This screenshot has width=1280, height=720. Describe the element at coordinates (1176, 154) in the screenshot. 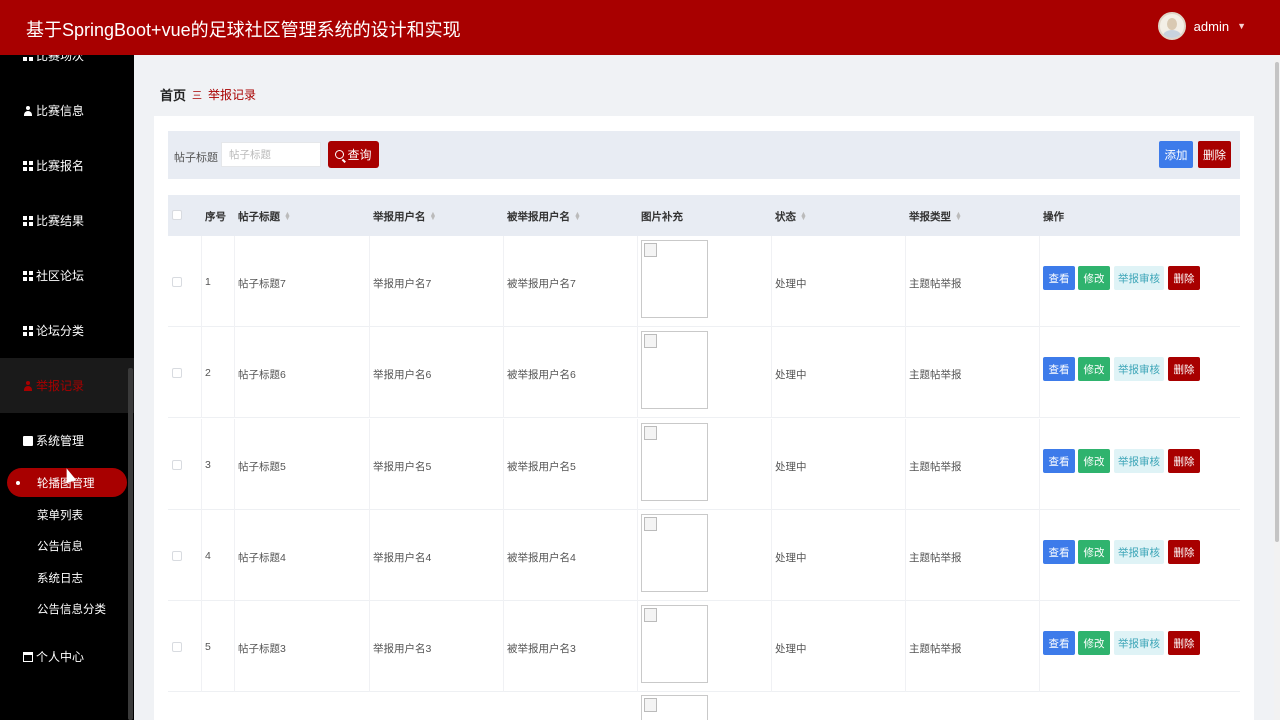

I see `add-button: 添加` at that location.